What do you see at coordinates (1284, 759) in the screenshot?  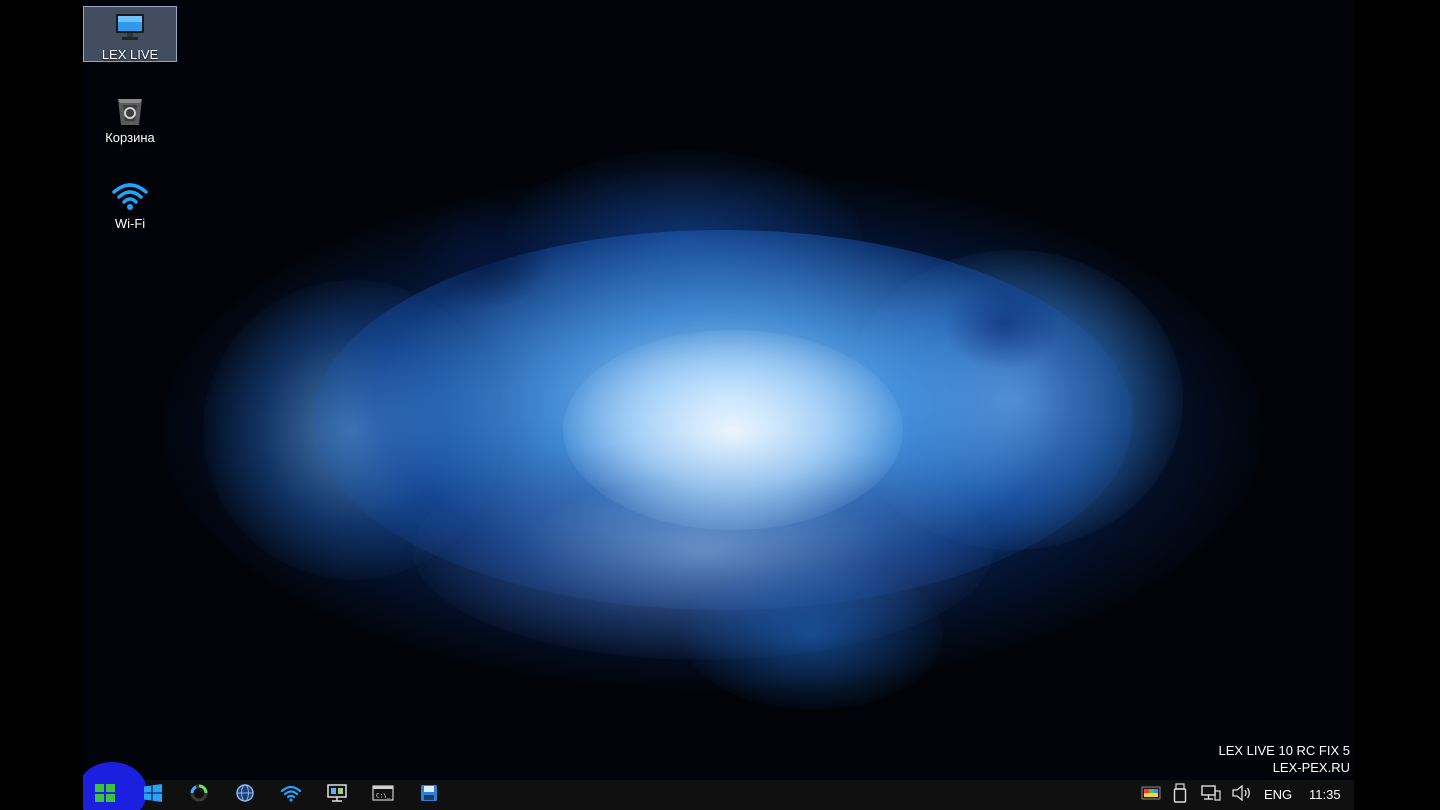 I see `version-watermark: LEX LIVE 10 RC FIX 5 LEX-PEX.RU` at bounding box center [1284, 759].